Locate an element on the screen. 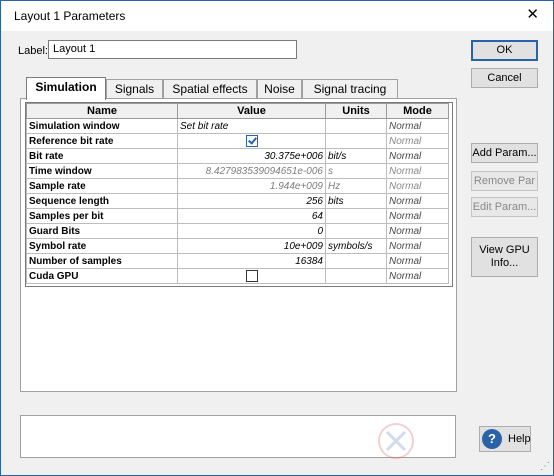  table-row: Simulation window Set bit rate Normal is located at coordinates (237, 126).